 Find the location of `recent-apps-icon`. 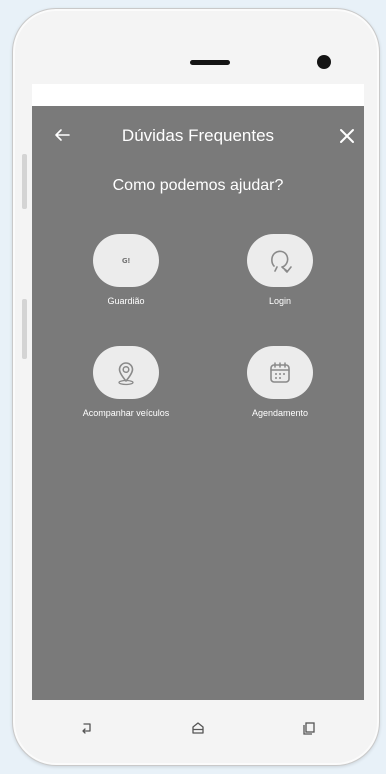

recent-apps-icon is located at coordinates (308, 728).